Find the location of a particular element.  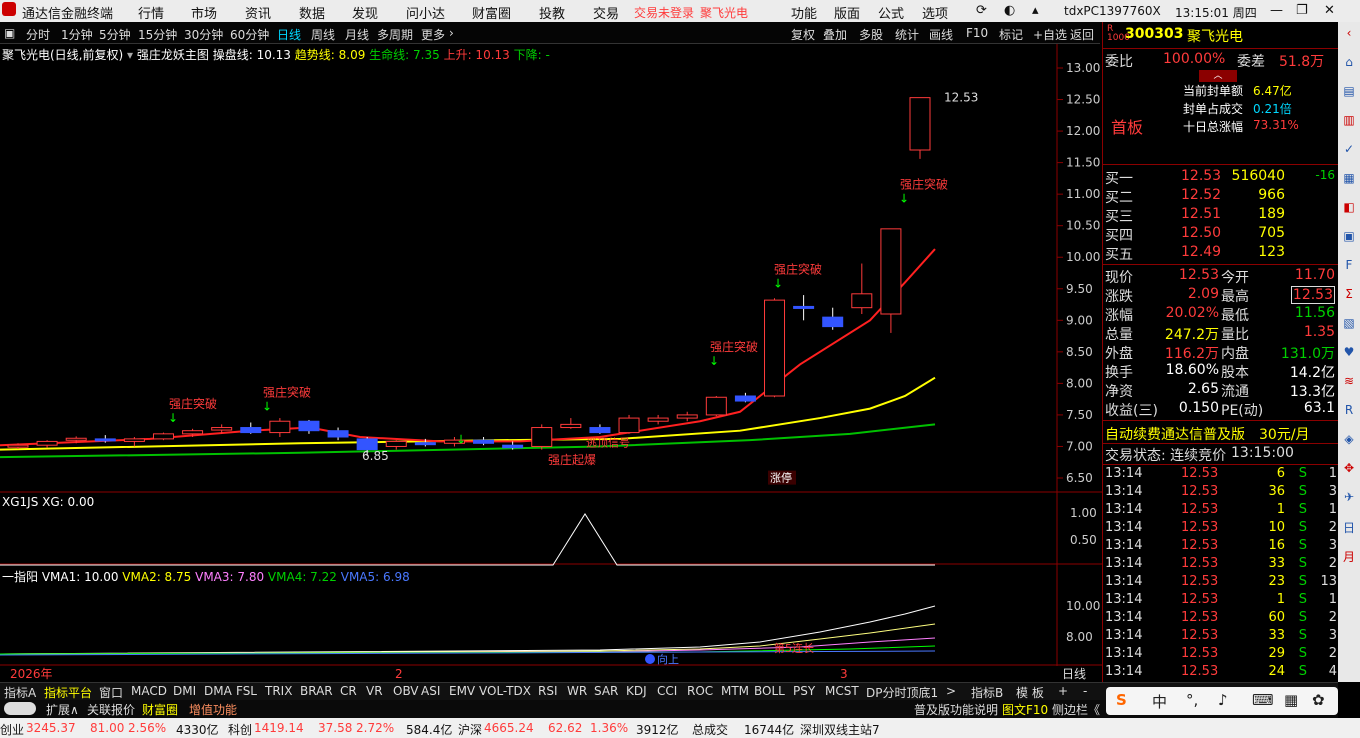

period-daily: 日线 is located at coordinates (289, 34).